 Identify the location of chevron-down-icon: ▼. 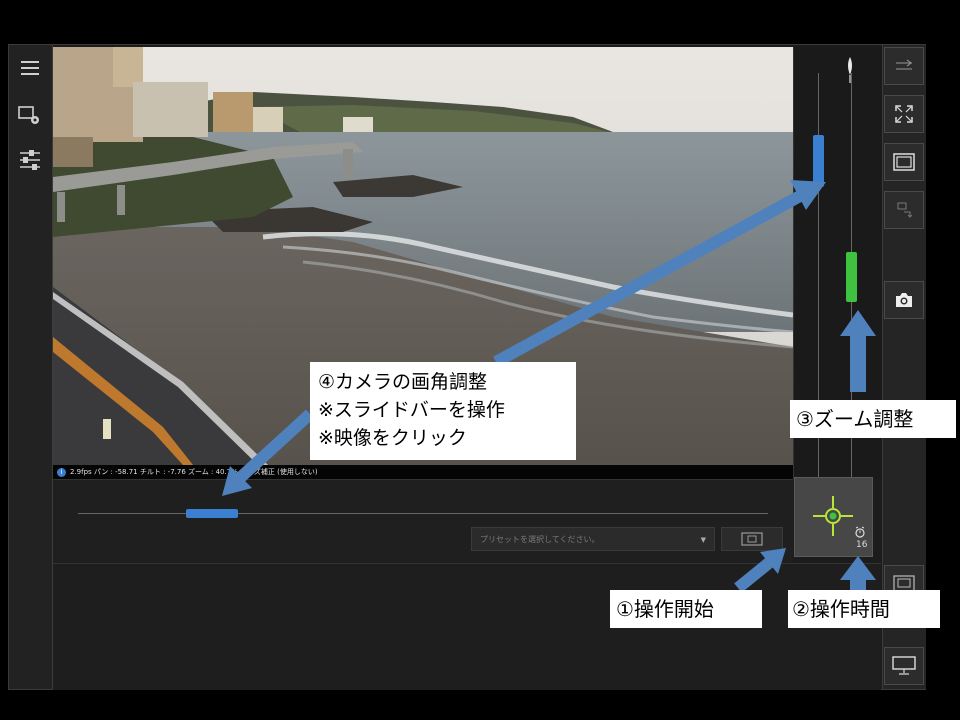
(703, 540).